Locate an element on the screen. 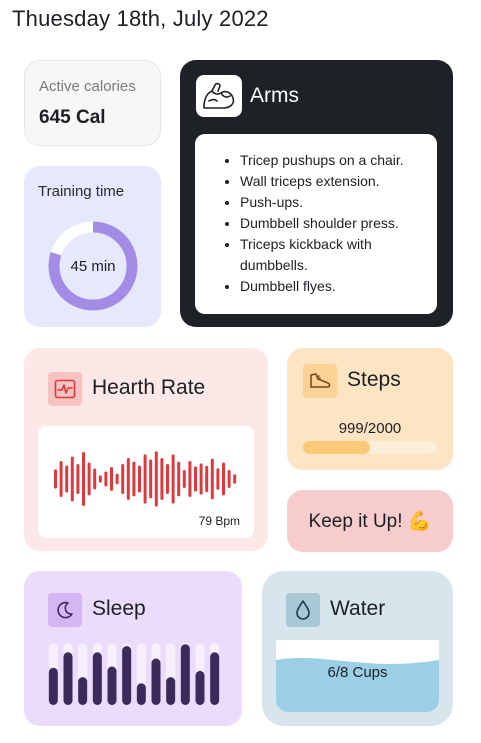  training-progress-ring: 45 min is located at coordinates (93, 266).